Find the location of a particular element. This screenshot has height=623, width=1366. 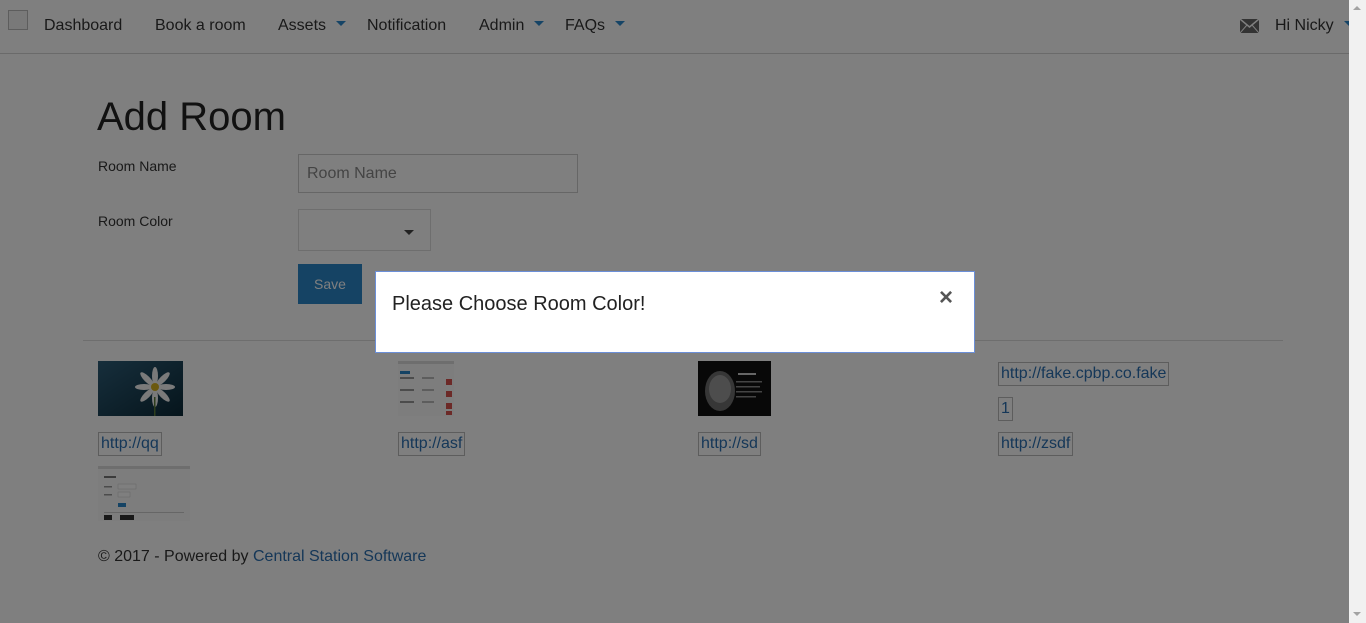

scrollbar-thumb is located at coordinates (1357, 311).